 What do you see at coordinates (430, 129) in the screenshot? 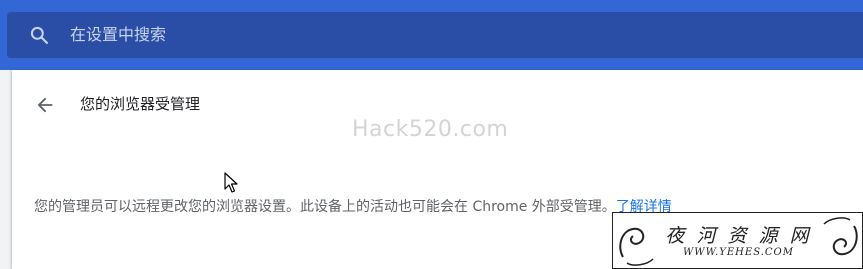
I see `watermark-text: Hack520.com` at bounding box center [430, 129].